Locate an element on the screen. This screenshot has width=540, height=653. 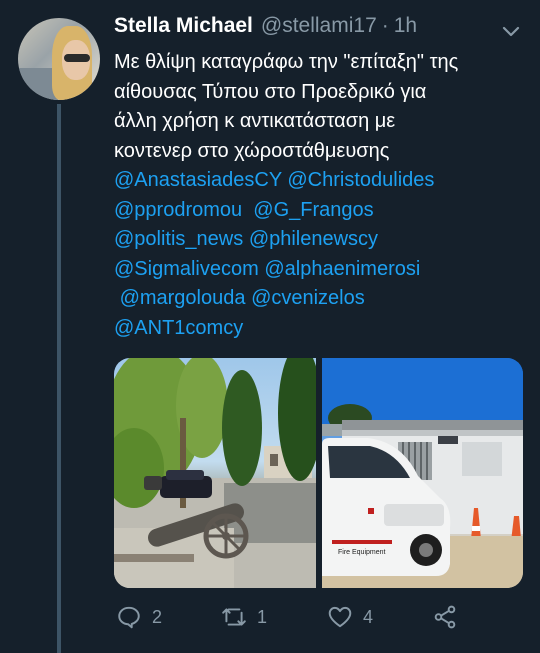
share-action is located at coordinates (445, 617).